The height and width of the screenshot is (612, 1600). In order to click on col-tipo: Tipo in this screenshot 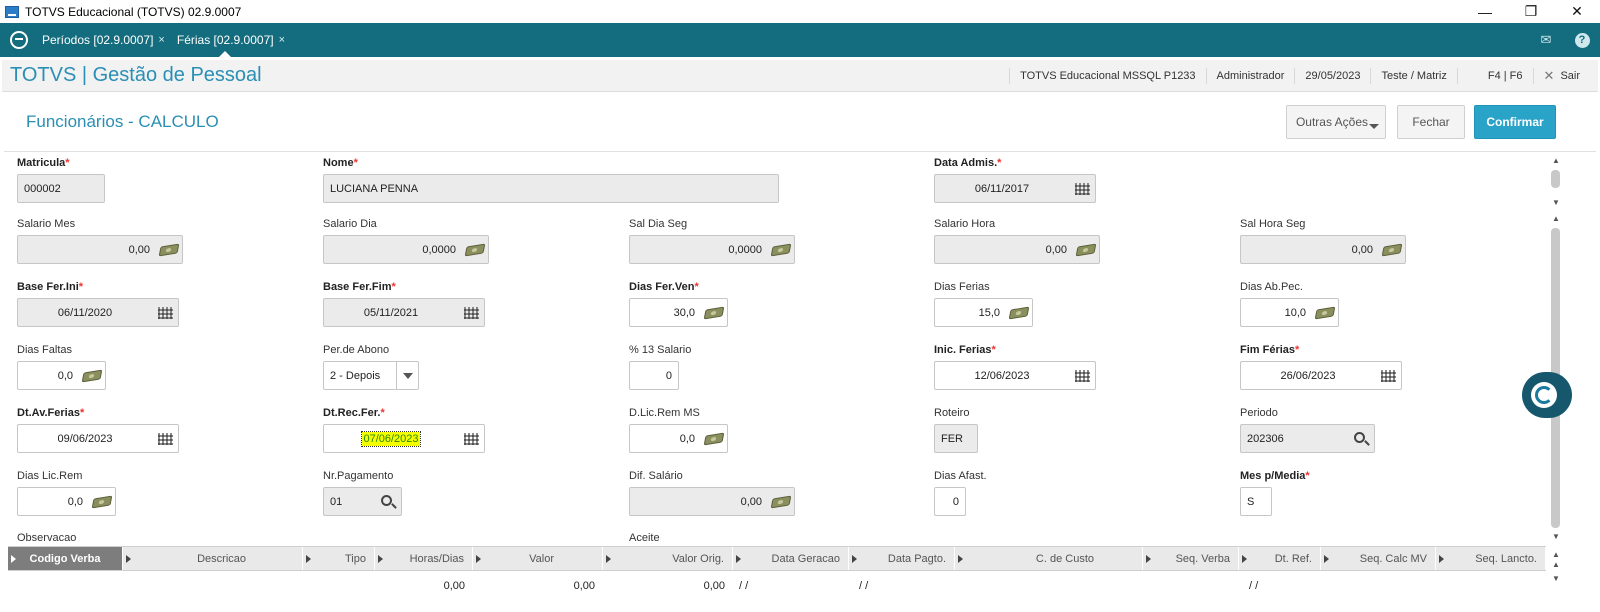, I will do `click(339, 558)`.